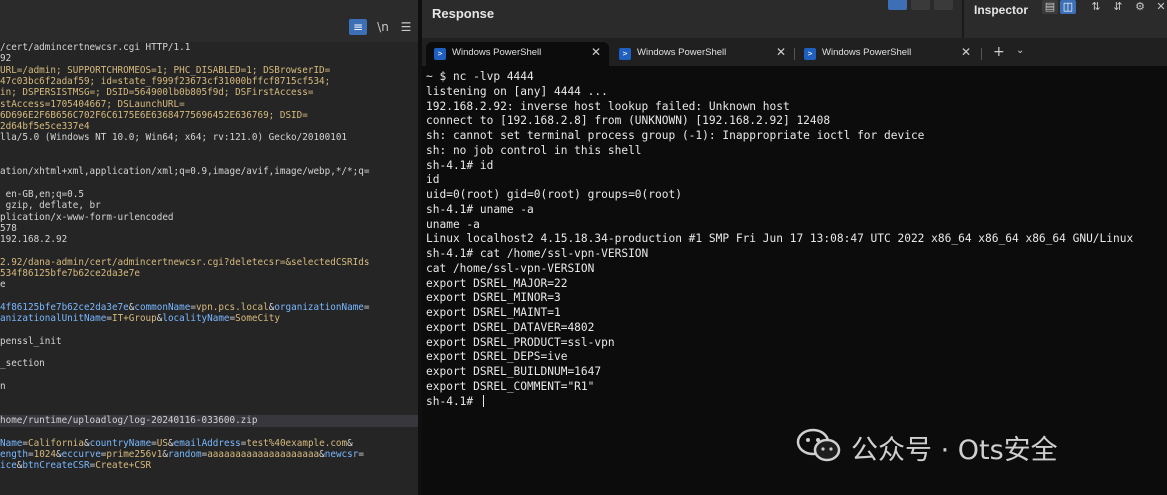 Image resolution: width=1167 pixels, height=495 pixels. Describe the element at coordinates (1001, 10) in the screenshot. I see `inspector-title: Inspector` at that location.